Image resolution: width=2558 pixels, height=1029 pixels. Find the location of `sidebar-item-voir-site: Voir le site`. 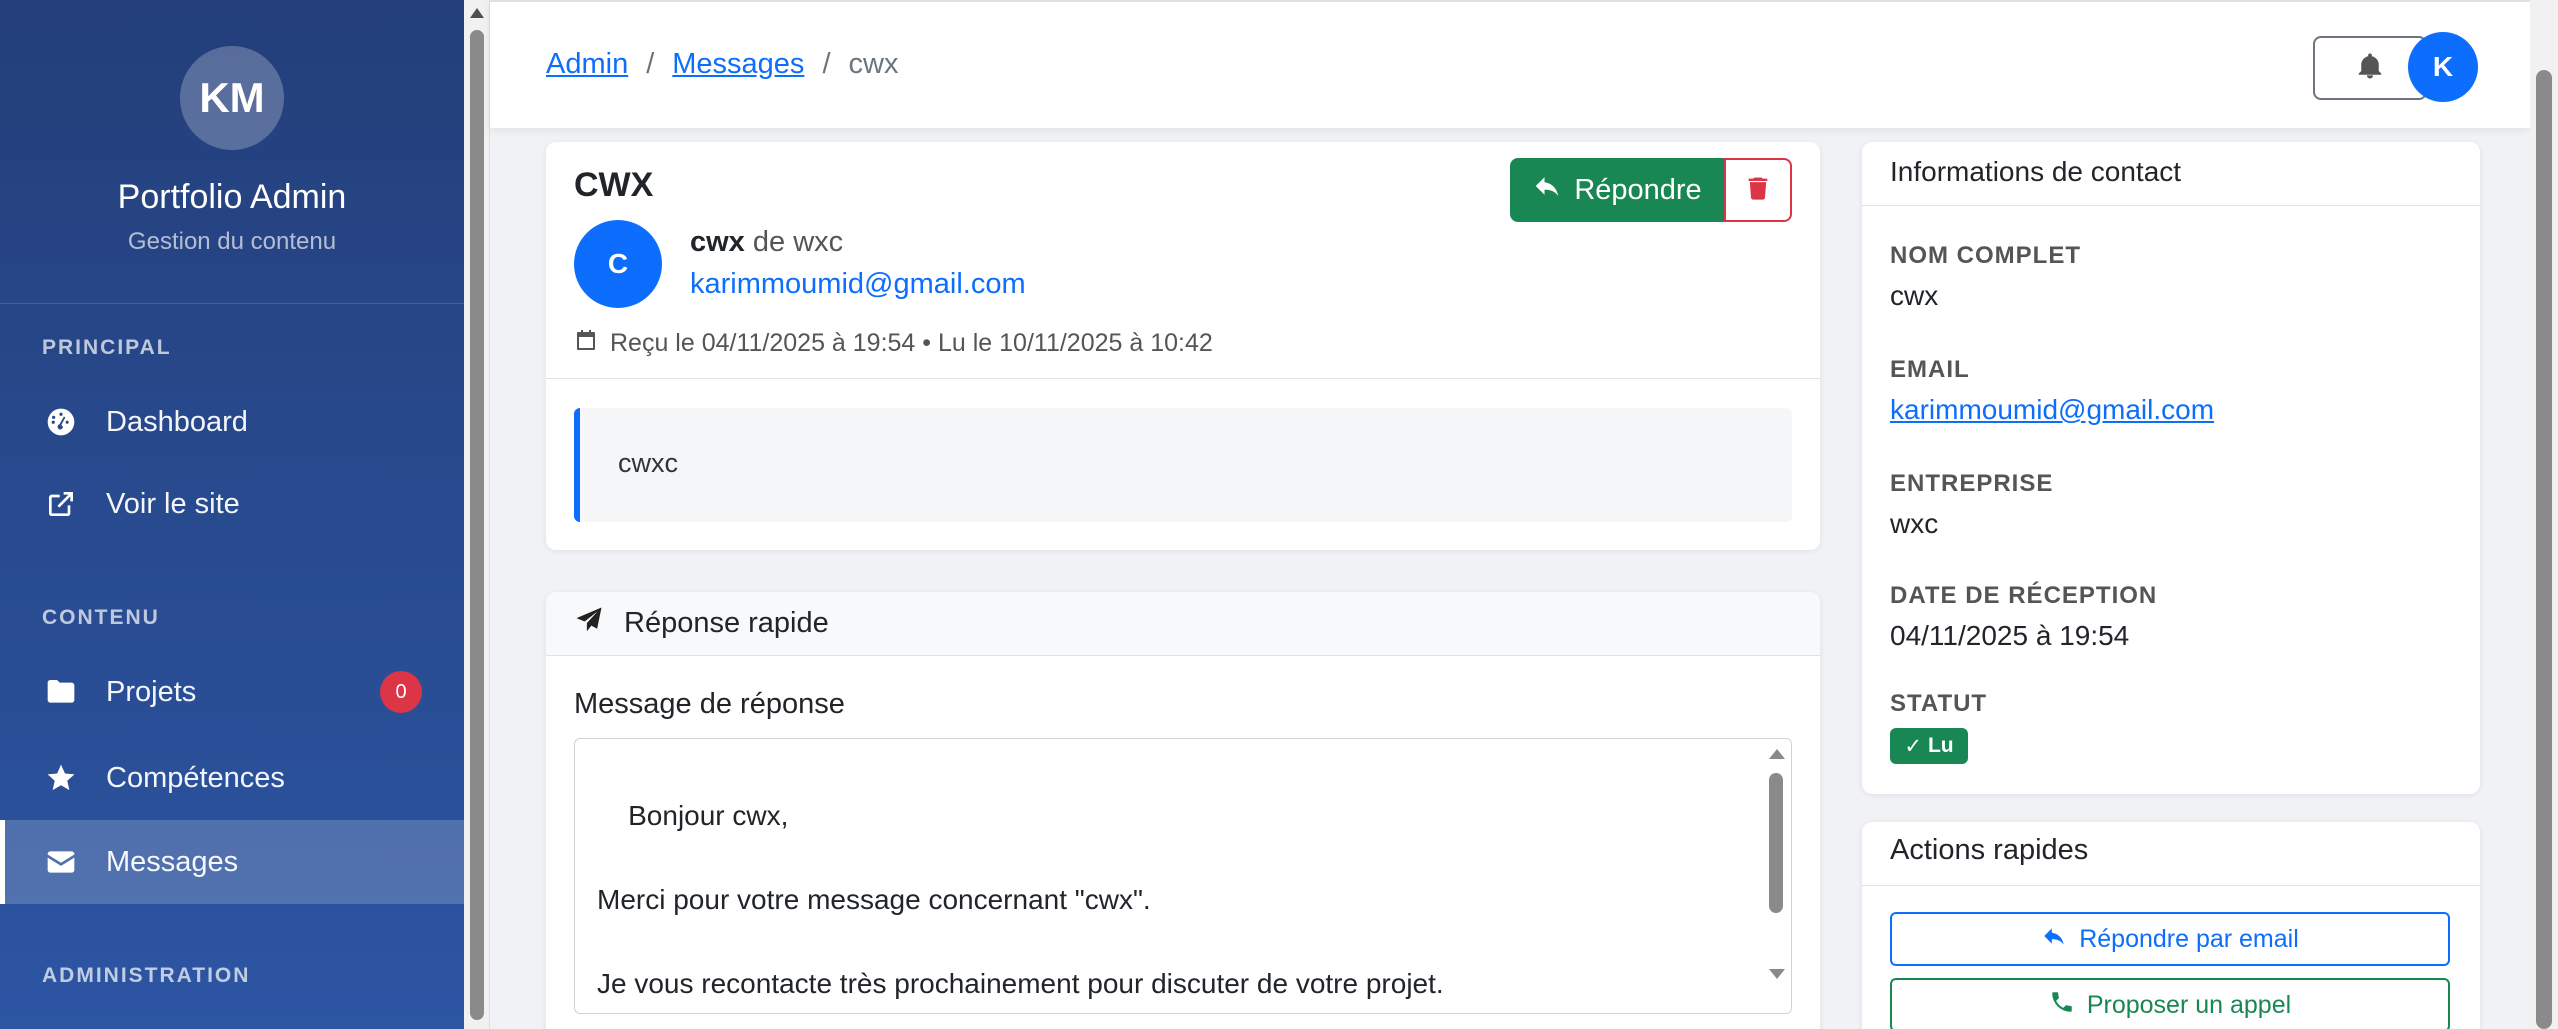

sidebar-item-voir-site: Voir le site is located at coordinates (232, 504).